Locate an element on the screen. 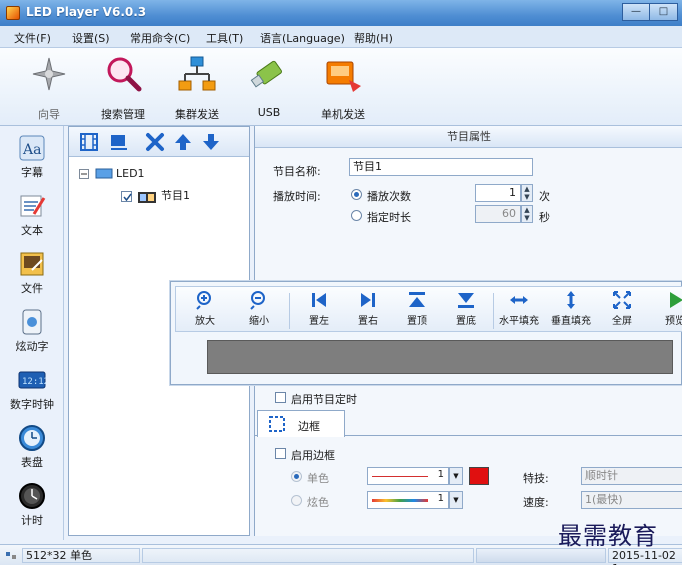  usb-label: USB is located at coordinates (269, 112).